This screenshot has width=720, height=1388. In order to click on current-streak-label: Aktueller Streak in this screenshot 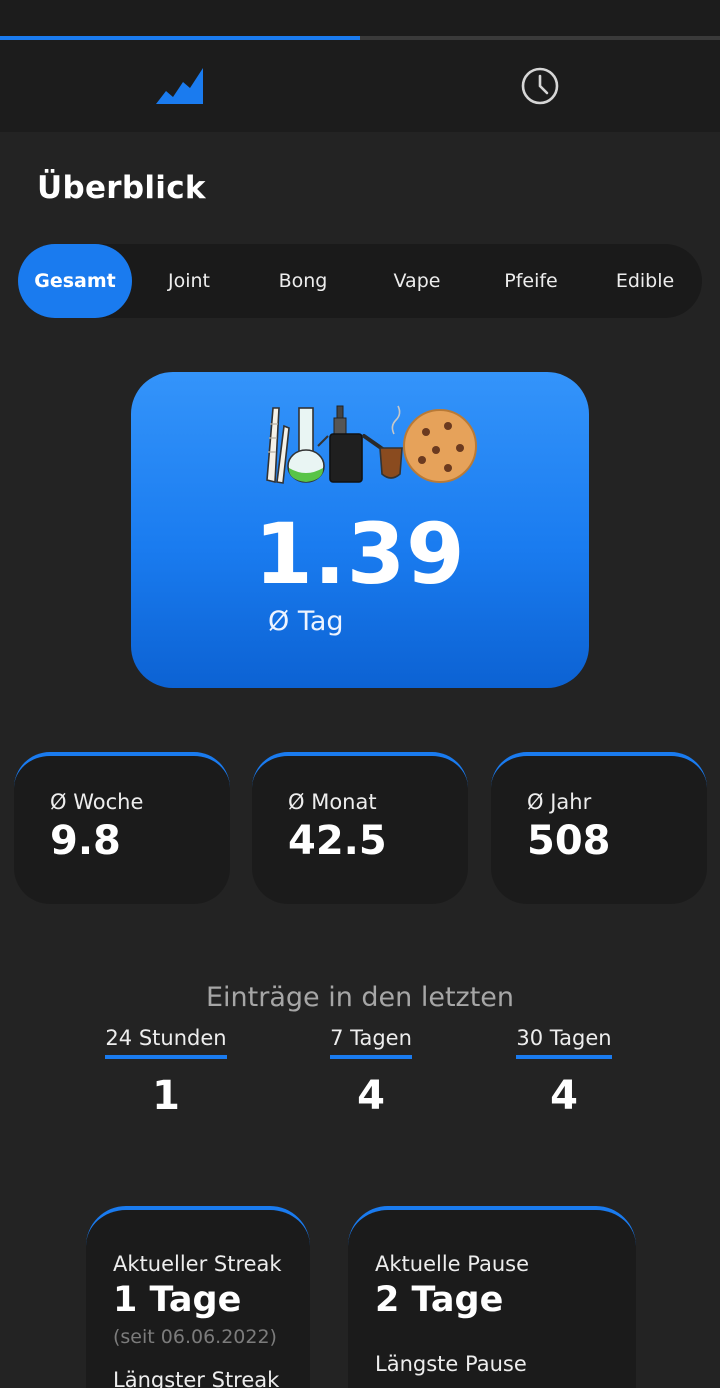, I will do `click(197, 1264)`.